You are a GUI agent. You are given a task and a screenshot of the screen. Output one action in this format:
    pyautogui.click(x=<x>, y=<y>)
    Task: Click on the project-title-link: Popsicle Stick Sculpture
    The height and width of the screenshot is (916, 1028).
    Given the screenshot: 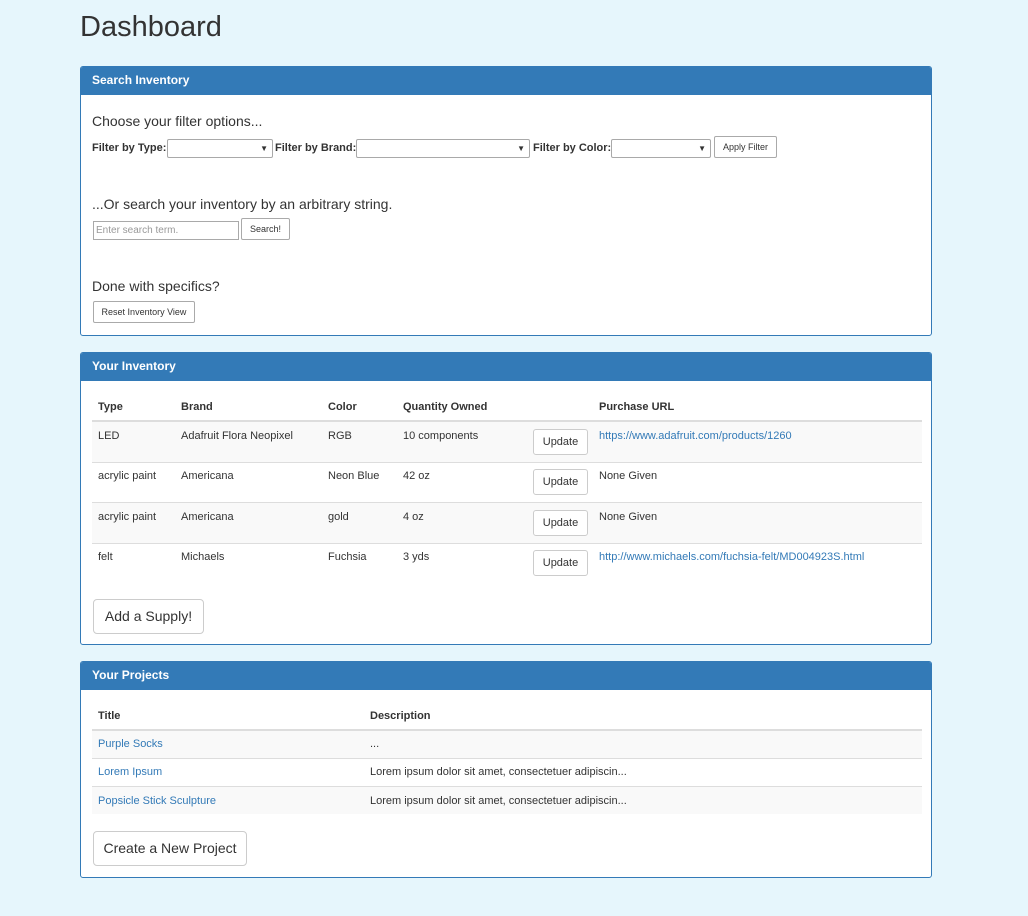 What is the action you would take?
    pyautogui.click(x=157, y=801)
    